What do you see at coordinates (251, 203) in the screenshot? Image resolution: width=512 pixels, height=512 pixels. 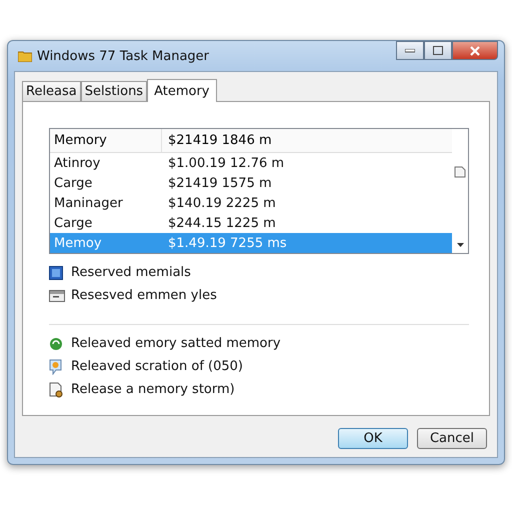 I see `list-row: Maninager $140.19 2225 m` at bounding box center [251, 203].